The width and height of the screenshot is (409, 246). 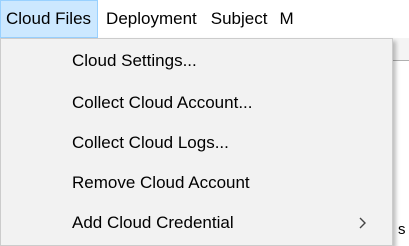 I want to click on menu-m-partial: M, so click(x=286, y=19).